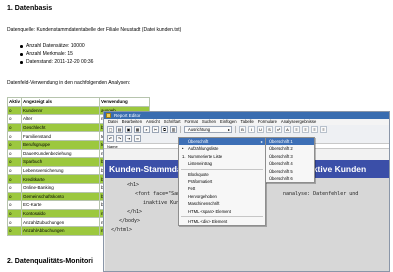 The width and height of the screenshot is (393, 272). Describe the element at coordinates (298, 122) in the screenshot. I see `menu-analyseergebnisse: Analyseergebnisse` at that location.